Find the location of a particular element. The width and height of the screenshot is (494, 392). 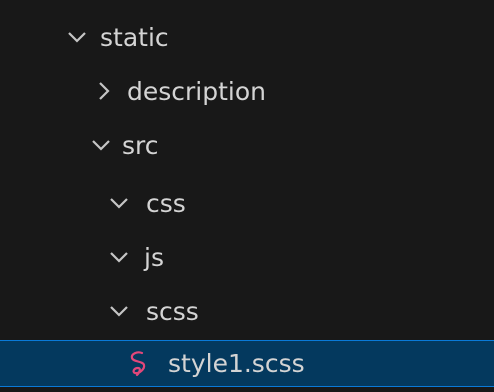

tree-item-label: src is located at coordinates (140, 145).